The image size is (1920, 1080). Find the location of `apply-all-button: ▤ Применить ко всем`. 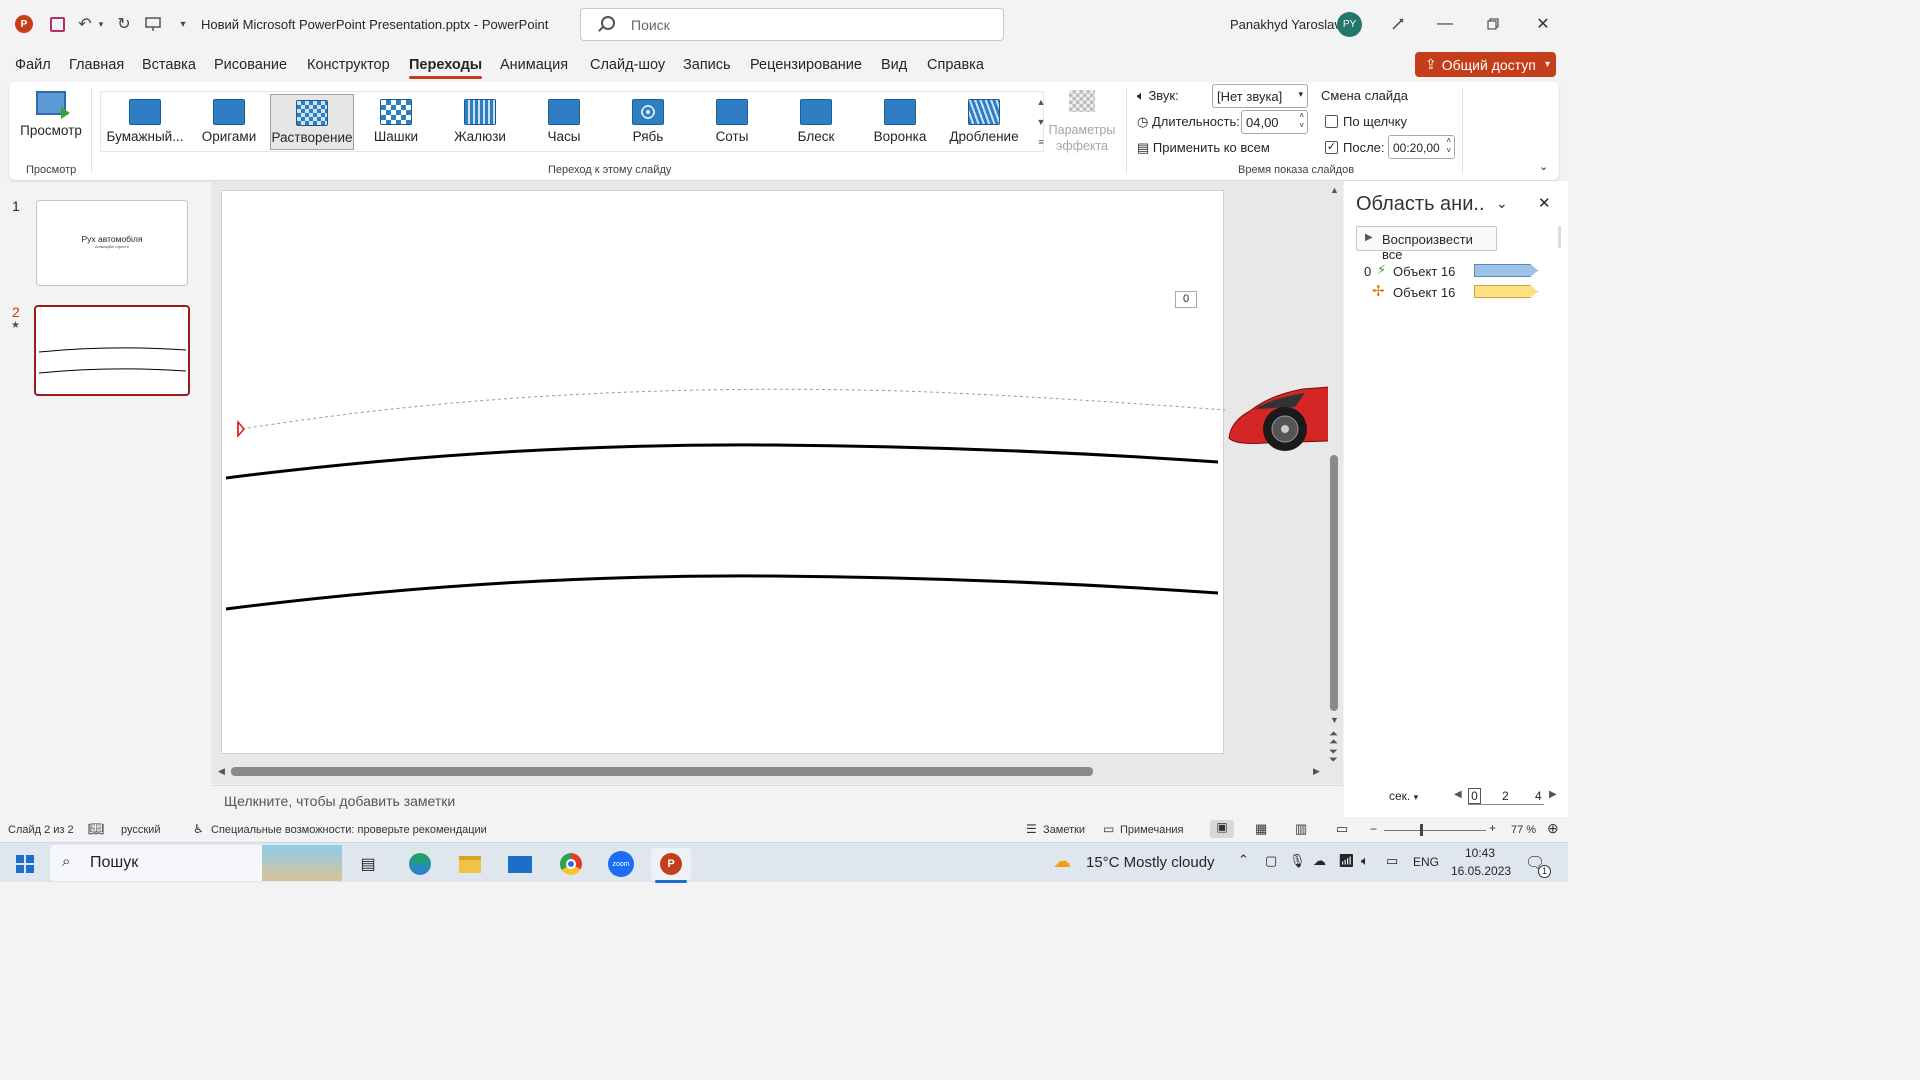

apply-all-button: ▤ Применить ко всем is located at coordinates (1203, 148).